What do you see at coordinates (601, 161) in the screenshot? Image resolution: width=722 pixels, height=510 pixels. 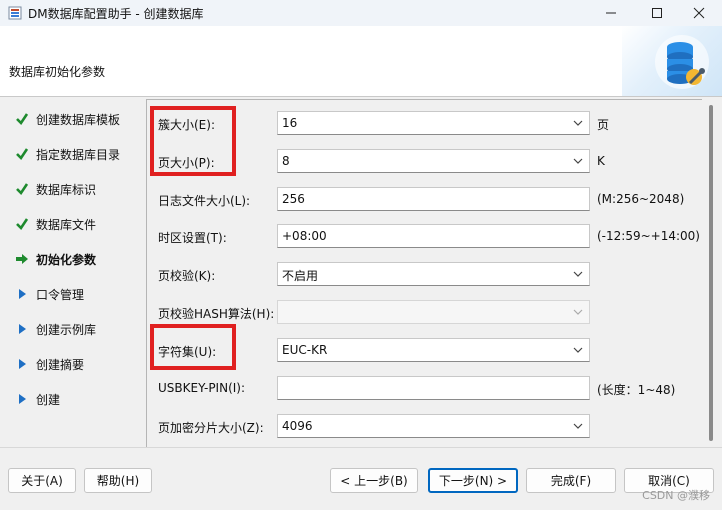 I see `page-size-unit: K` at bounding box center [601, 161].